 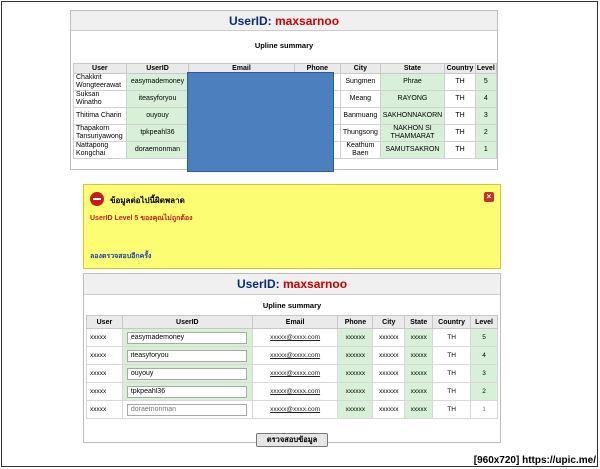 What do you see at coordinates (295, 322) in the screenshot?
I see `col-email: Email` at bounding box center [295, 322].